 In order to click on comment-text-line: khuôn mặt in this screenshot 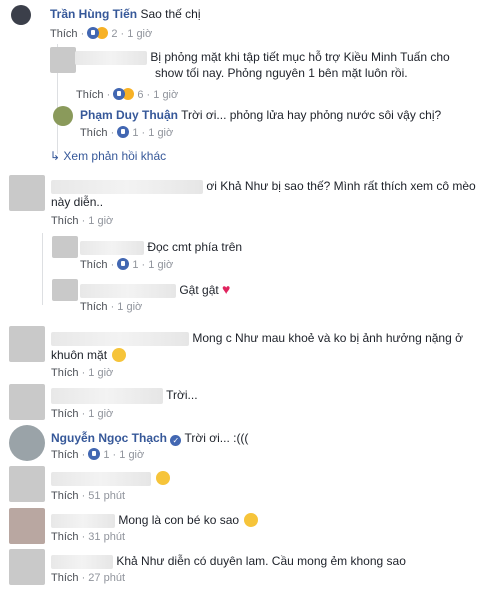, I will do `click(89, 355)`.